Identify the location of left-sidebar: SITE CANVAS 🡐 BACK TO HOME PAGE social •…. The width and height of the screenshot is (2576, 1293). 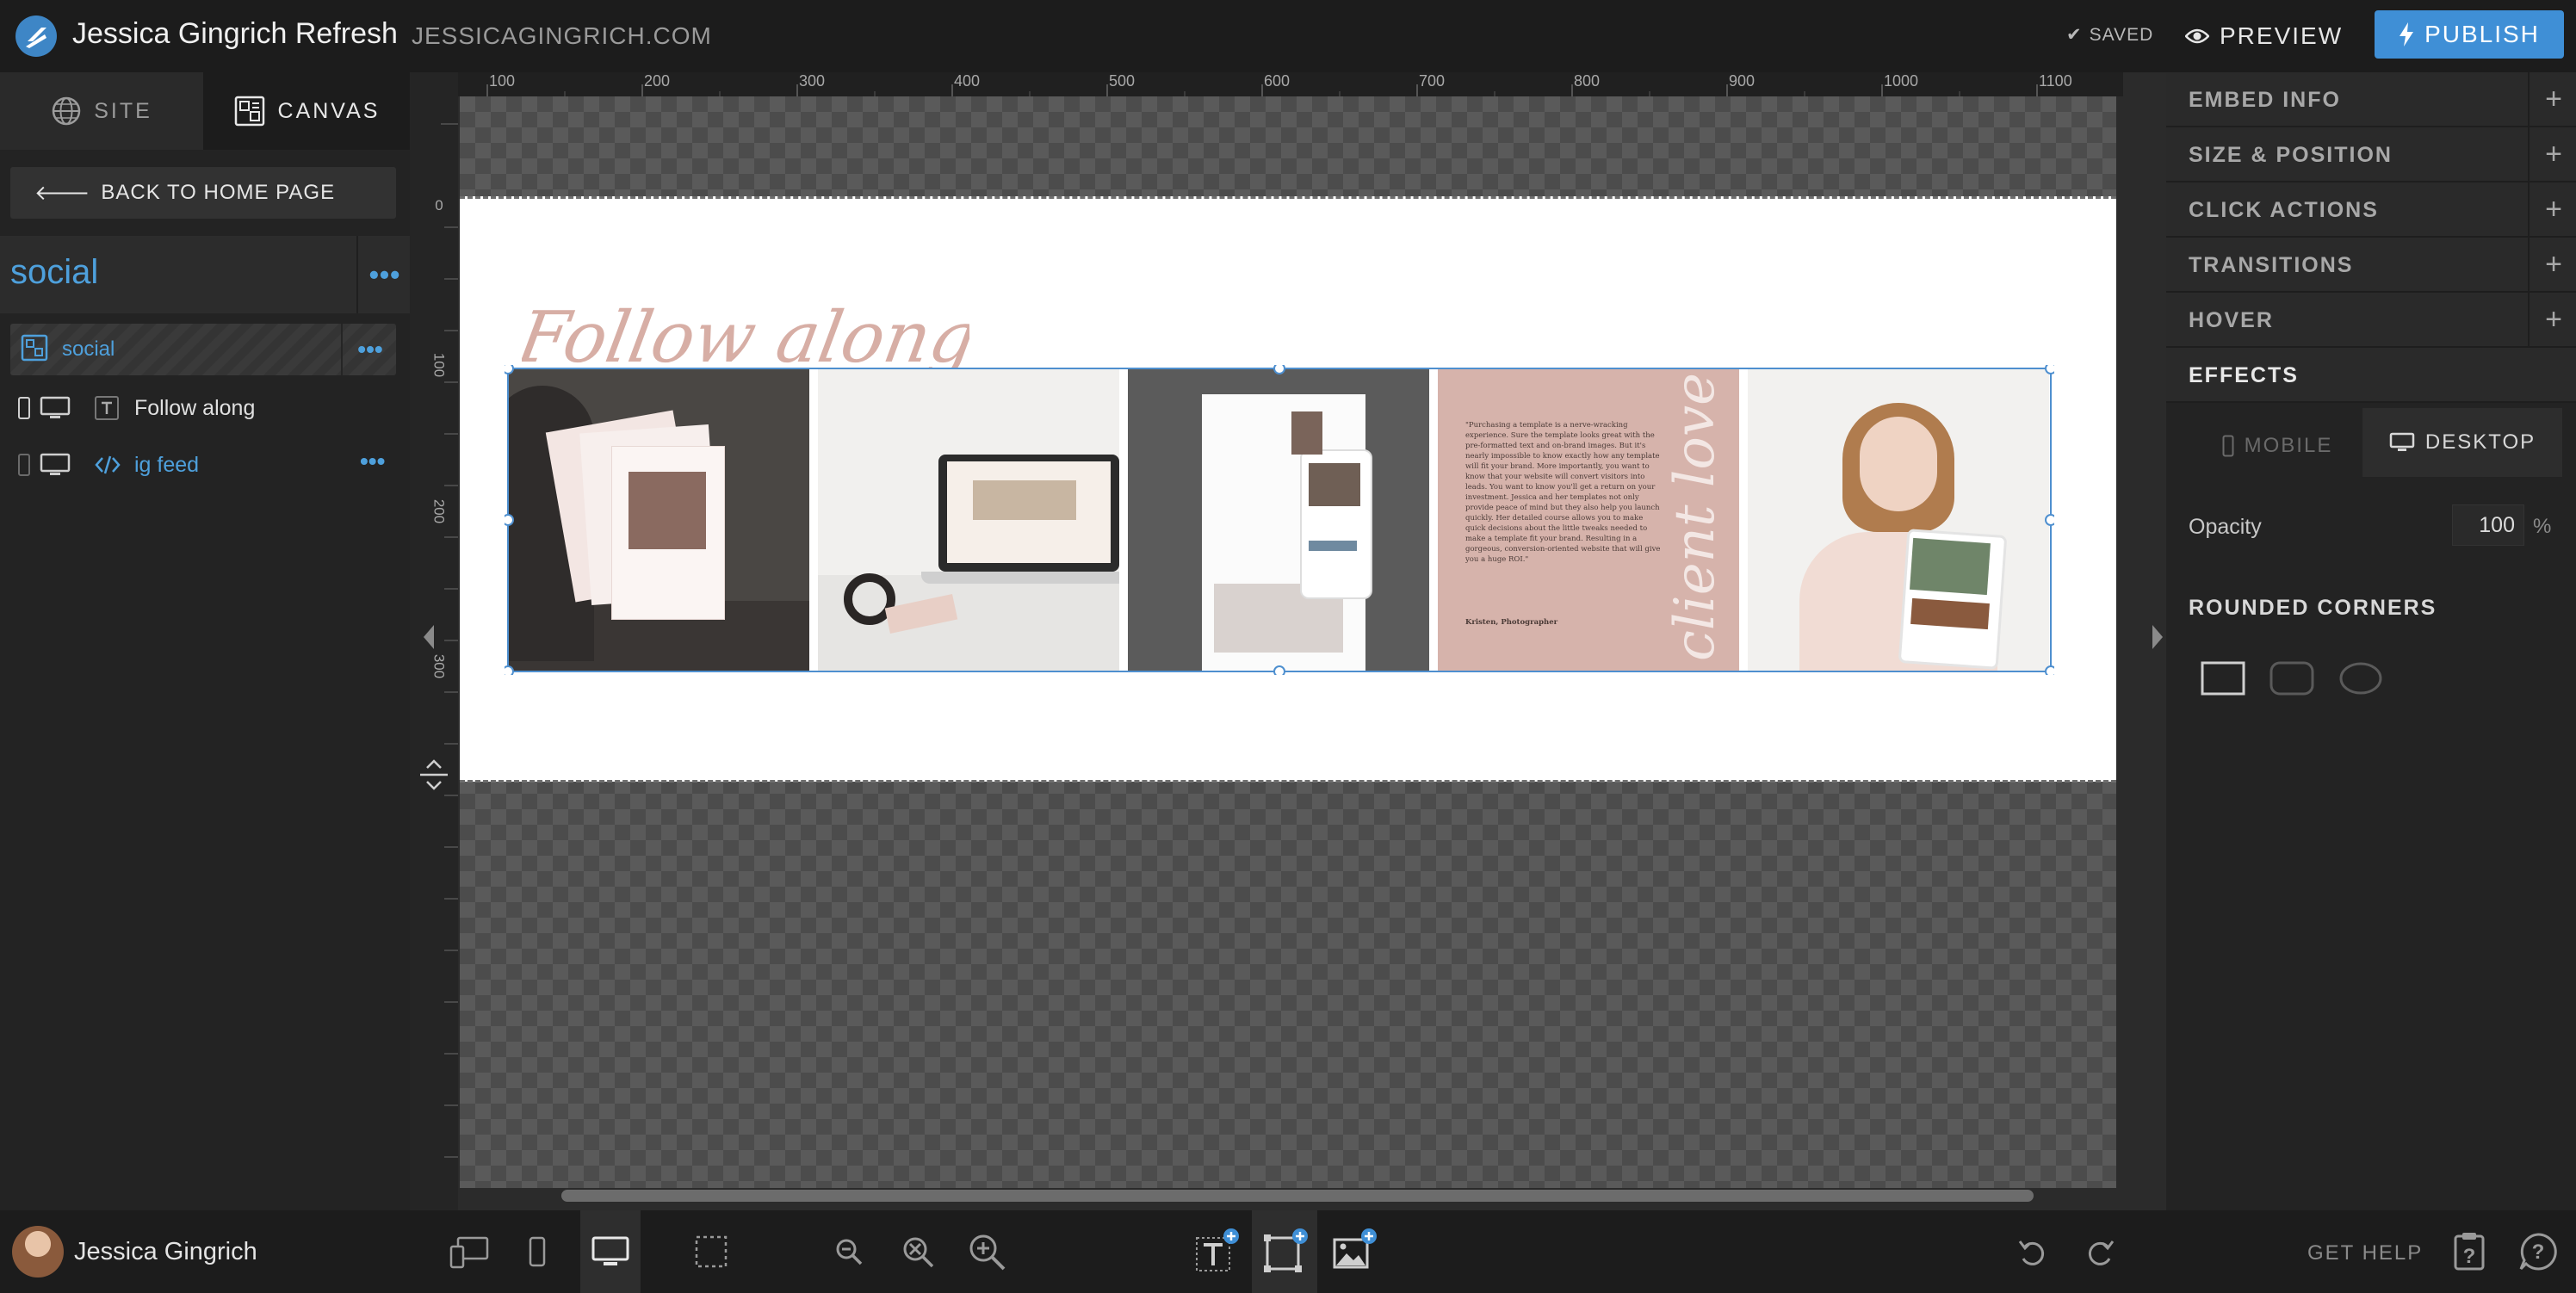
(205, 641).